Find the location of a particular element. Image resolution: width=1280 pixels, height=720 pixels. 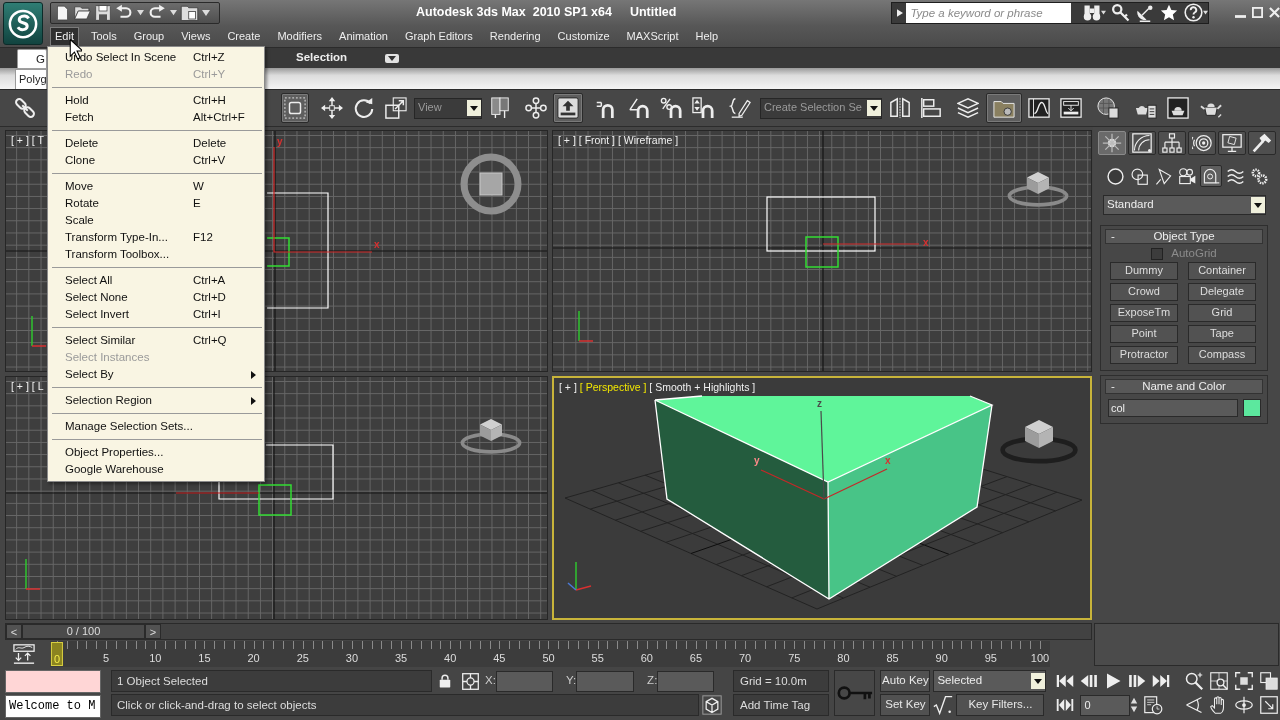

menu-item: Rotate E is located at coordinates (156, 203).